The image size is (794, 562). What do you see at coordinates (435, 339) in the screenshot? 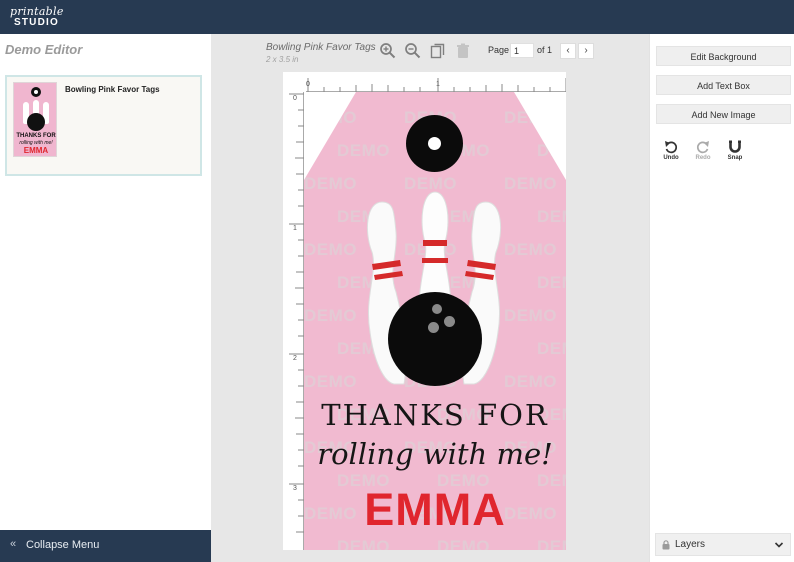
I see `big-bowling-ball` at bounding box center [435, 339].